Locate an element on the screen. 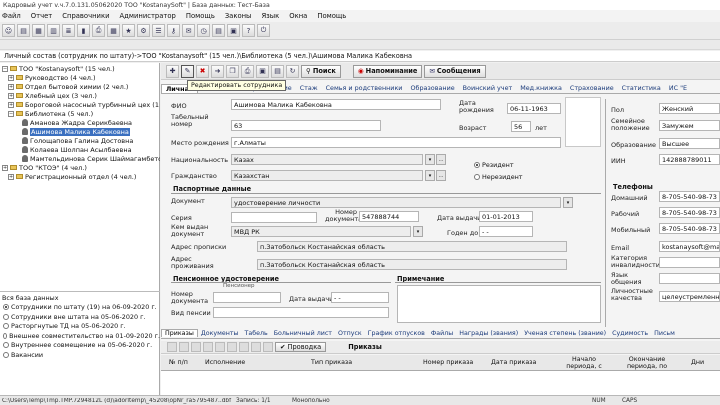  calendar-icon: ▥ is located at coordinates (53, 30).